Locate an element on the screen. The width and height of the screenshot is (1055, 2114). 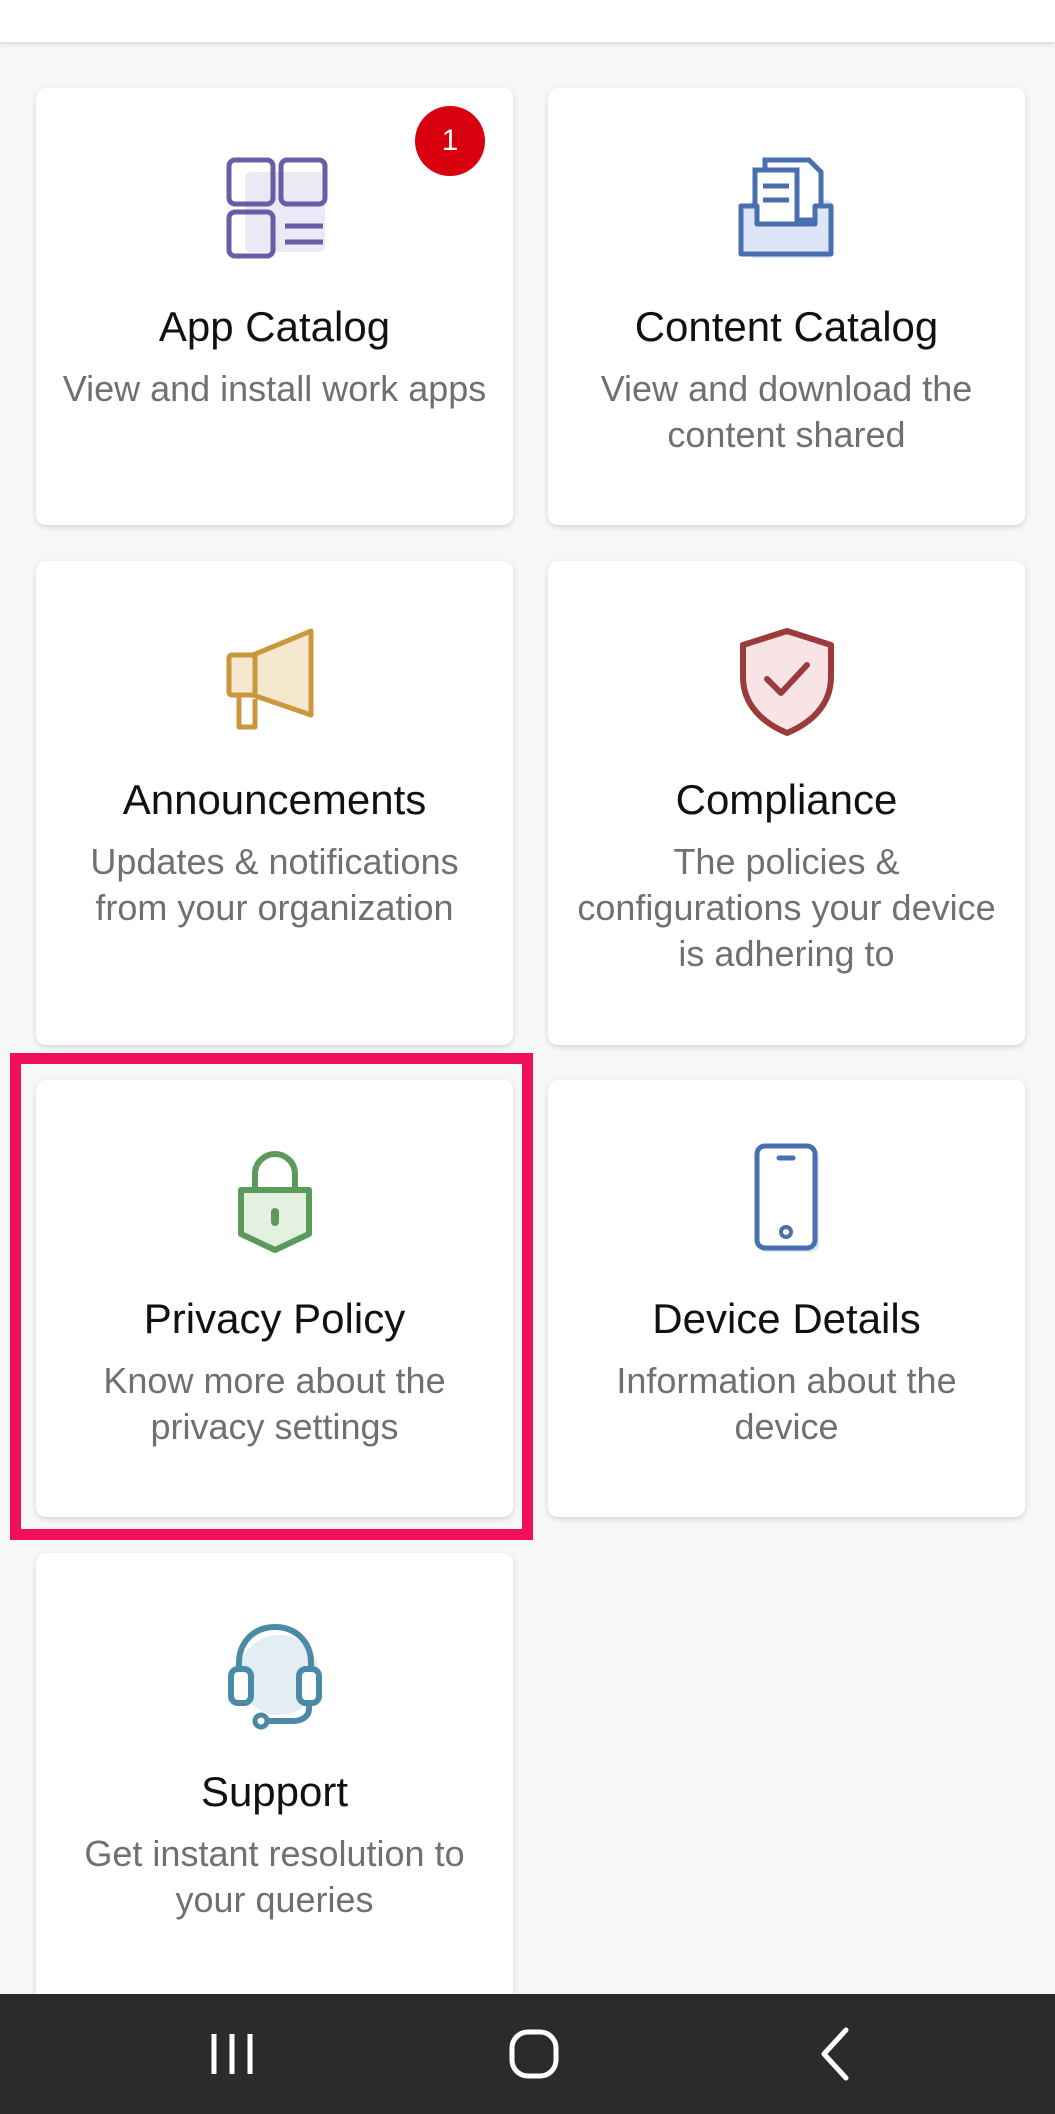
recent-apps-button is located at coordinates (232, 2054).